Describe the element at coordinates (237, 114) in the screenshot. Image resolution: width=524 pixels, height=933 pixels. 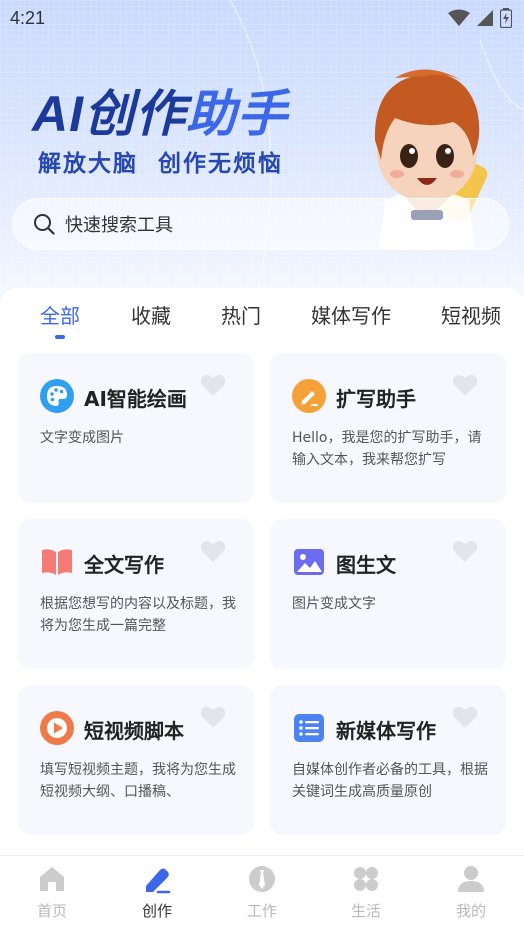
I see `hero-title-highlight: 助手` at that location.